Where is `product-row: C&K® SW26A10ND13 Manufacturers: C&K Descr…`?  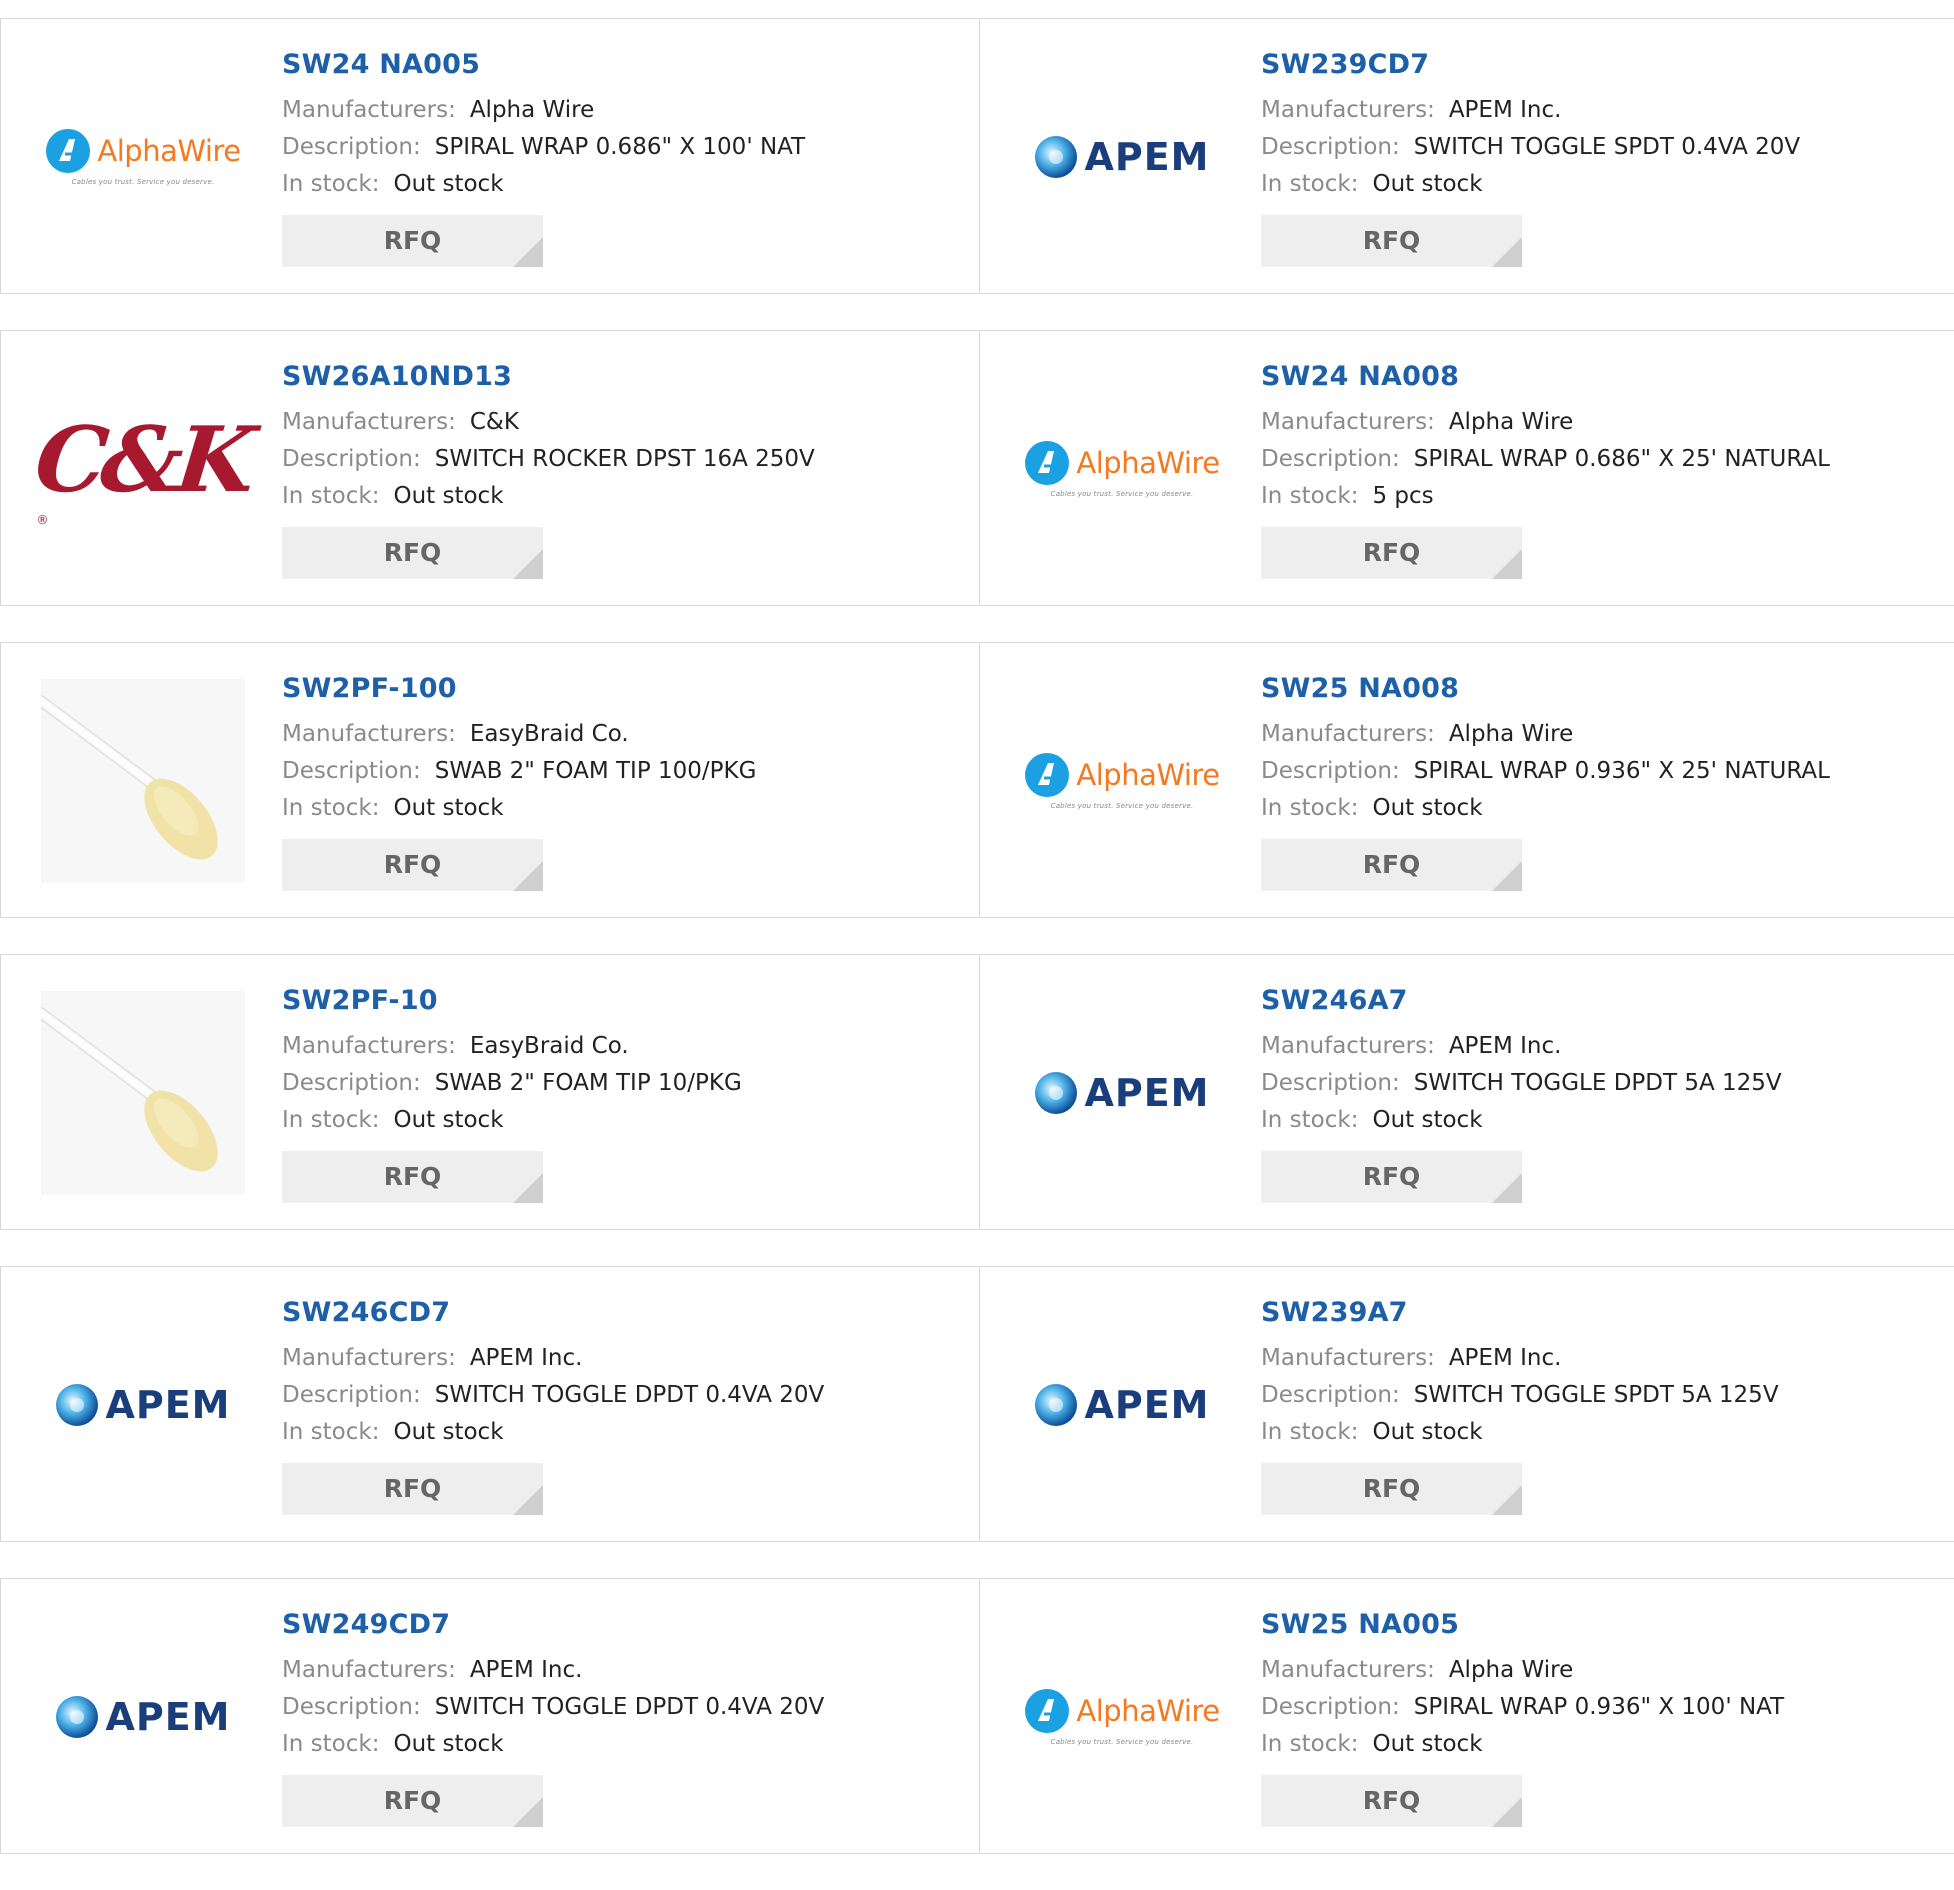 product-row: C&K® SW26A10ND13 Manufacturers: C&K Descr… is located at coordinates (977, 468).